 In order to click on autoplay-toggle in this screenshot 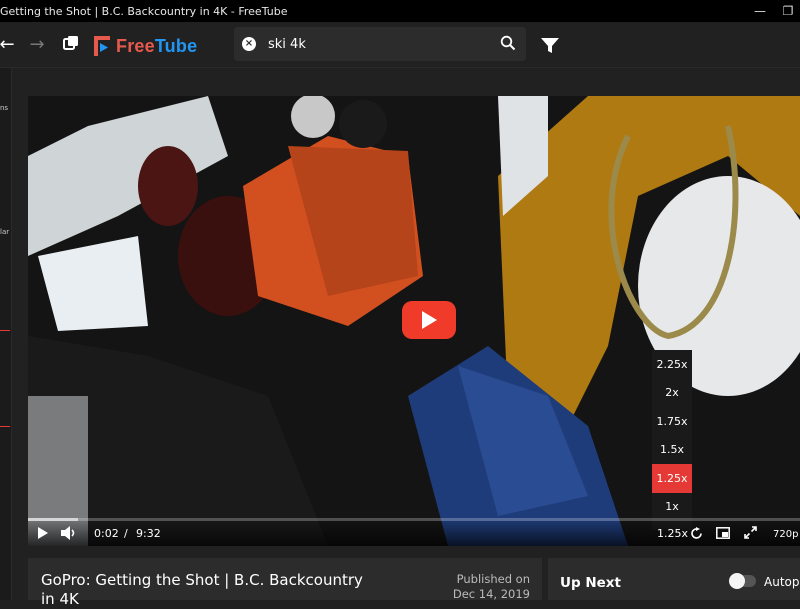, I will do `click(742, 581)`.